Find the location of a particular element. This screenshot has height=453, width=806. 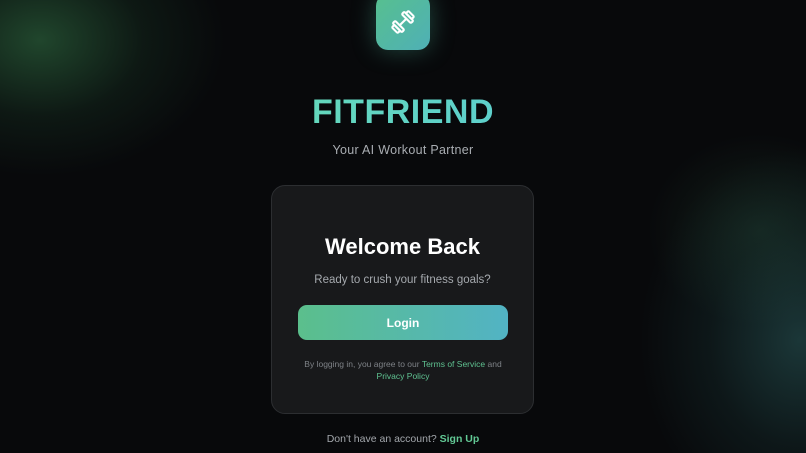

app-logo is located at coordinates (403, 25).